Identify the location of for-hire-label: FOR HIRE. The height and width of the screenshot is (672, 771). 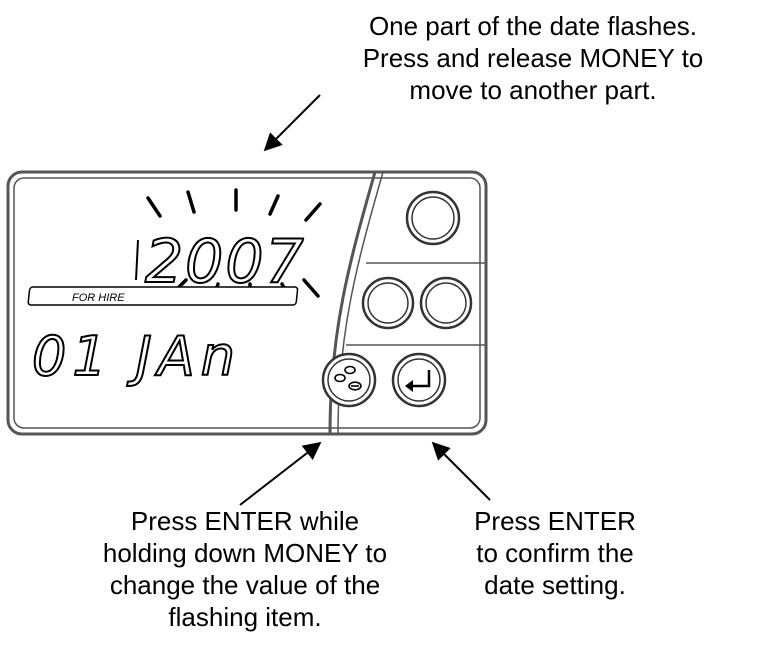
(98, 298).